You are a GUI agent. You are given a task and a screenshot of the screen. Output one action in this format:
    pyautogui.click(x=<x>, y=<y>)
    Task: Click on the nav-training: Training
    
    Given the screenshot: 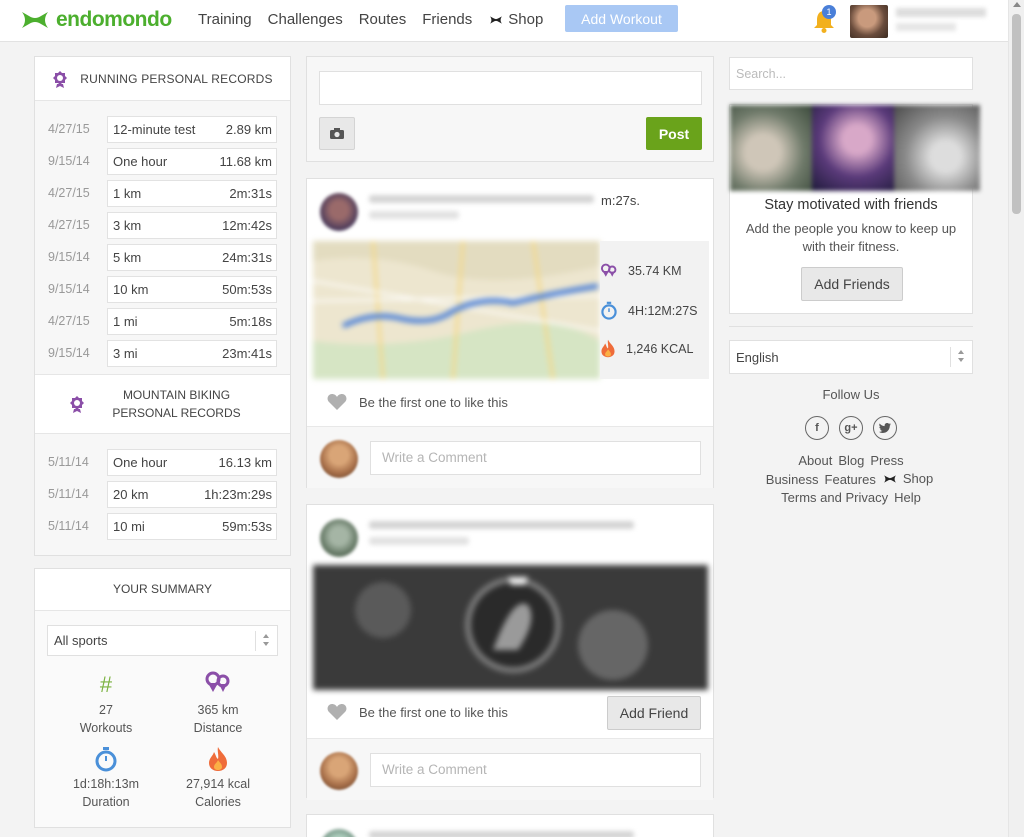 What is the action you would take?
    pyautogui.click(x=225, y=19)
    